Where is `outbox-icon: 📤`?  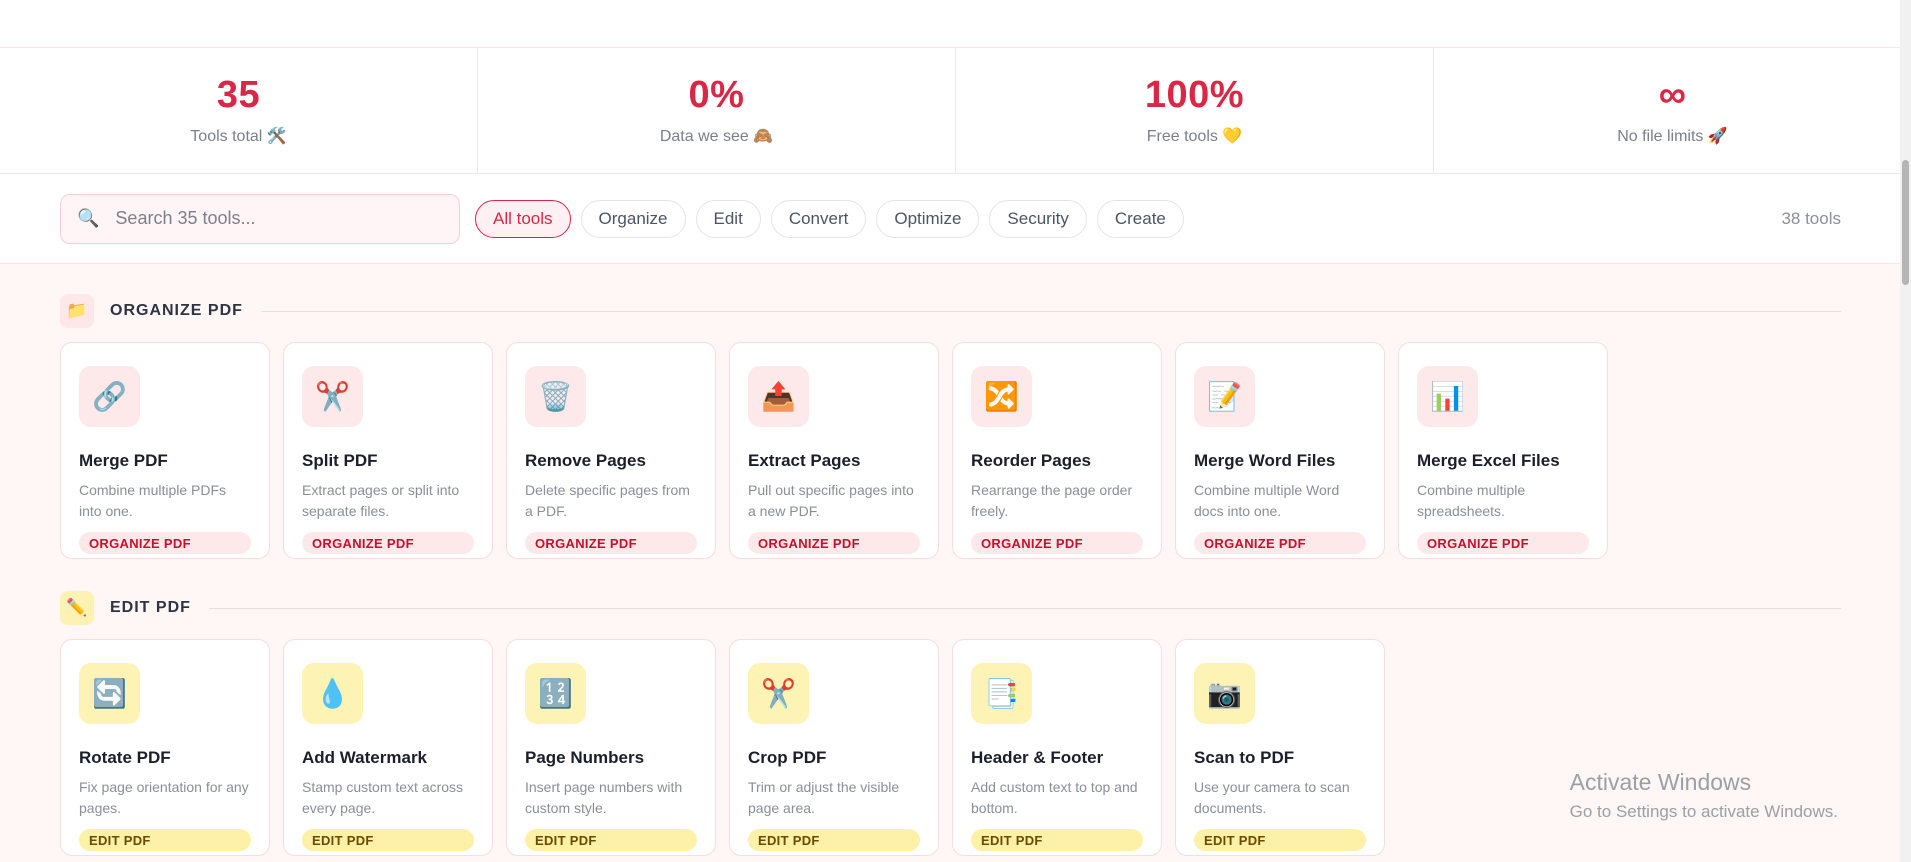 outbox-icon: 📤 is located at coordinates (778, 396).